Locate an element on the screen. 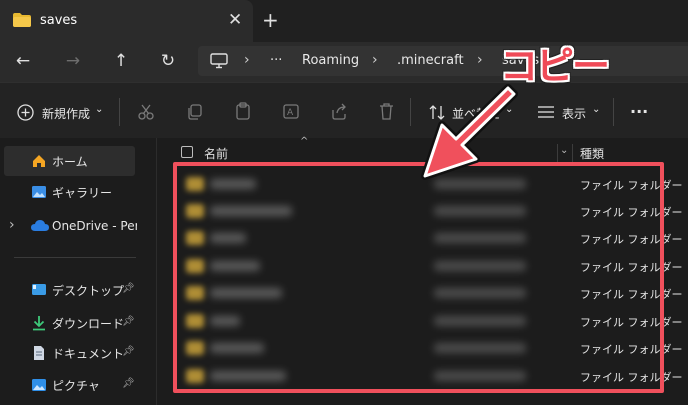 Image resolution: width=688 pixels, height=405 pixels. breadcrumb-roaming: Roaming is located at coordinates (330, 60).